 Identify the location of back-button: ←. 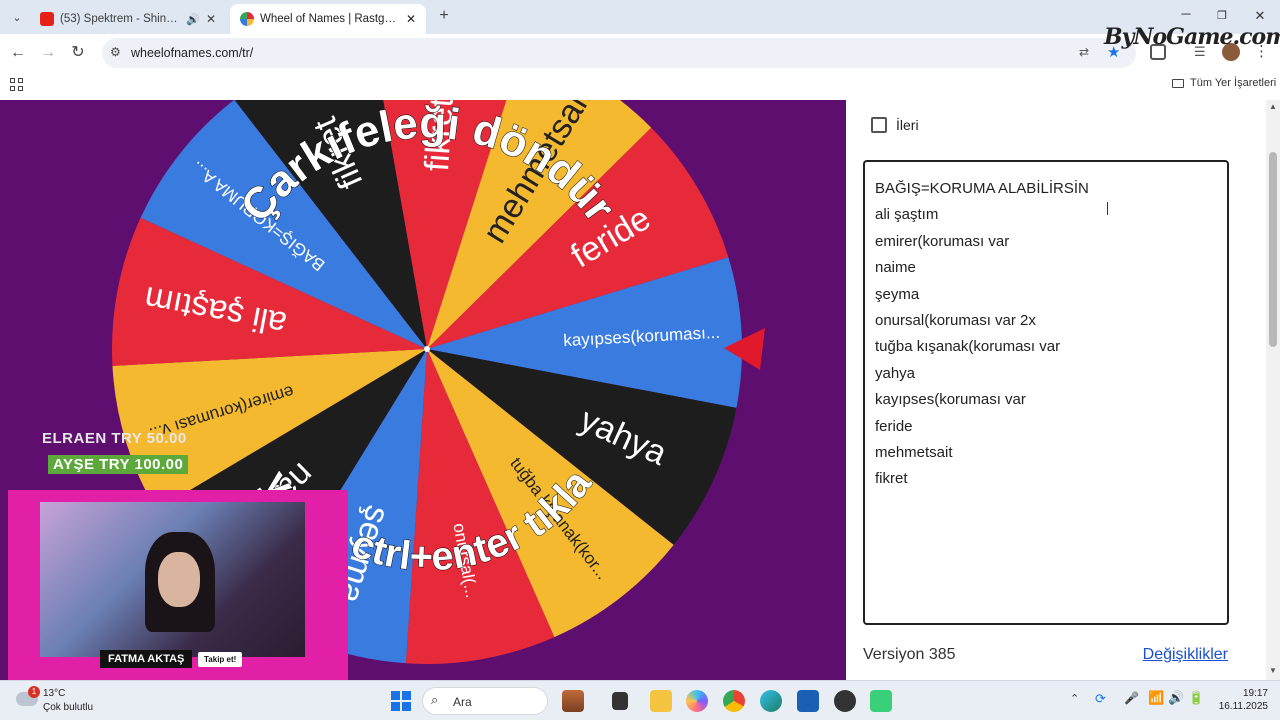
(18, 53).